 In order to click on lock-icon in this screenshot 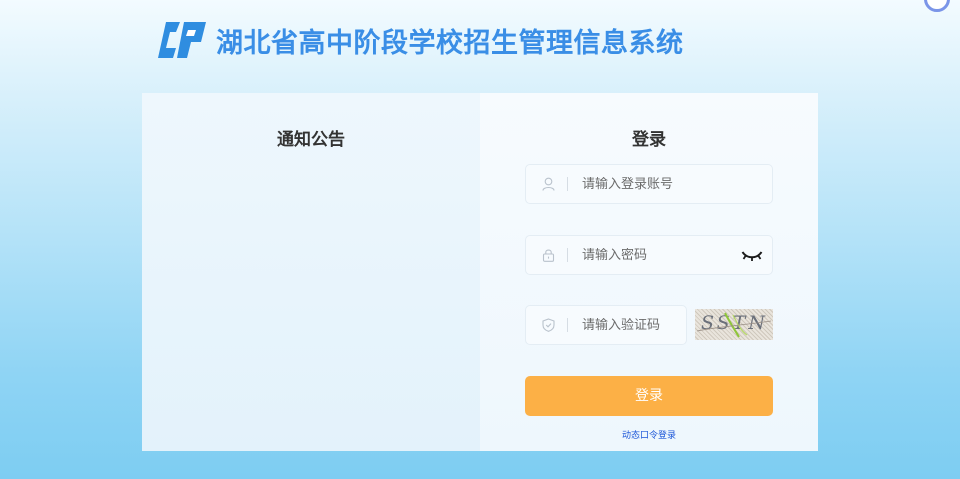, I will do `click(548, 255)`.